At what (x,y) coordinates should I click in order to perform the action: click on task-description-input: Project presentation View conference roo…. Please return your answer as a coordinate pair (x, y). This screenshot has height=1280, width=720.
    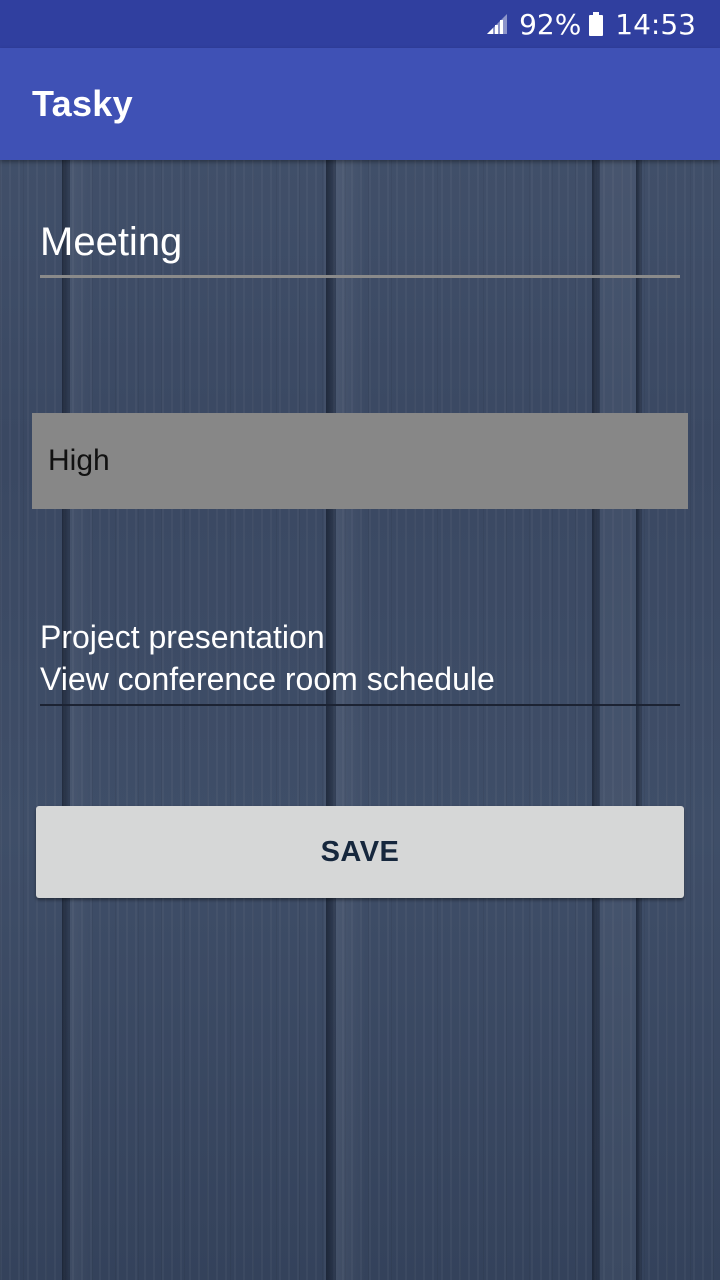
    Looking at the image, I should click on (360, 661).